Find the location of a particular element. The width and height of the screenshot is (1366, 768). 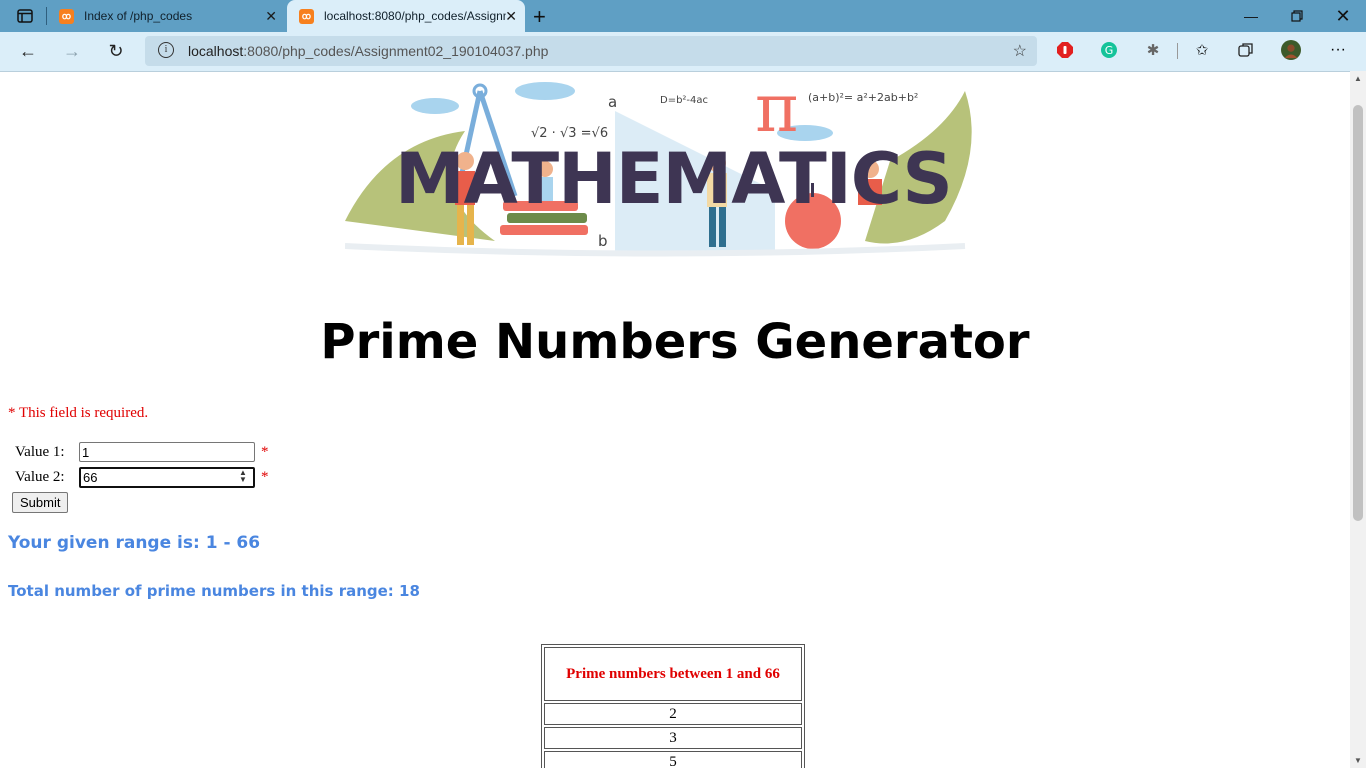

tab-index-php-codes: ꝏ Index of /php_codes ✕ is located at coordinates (166, 16).